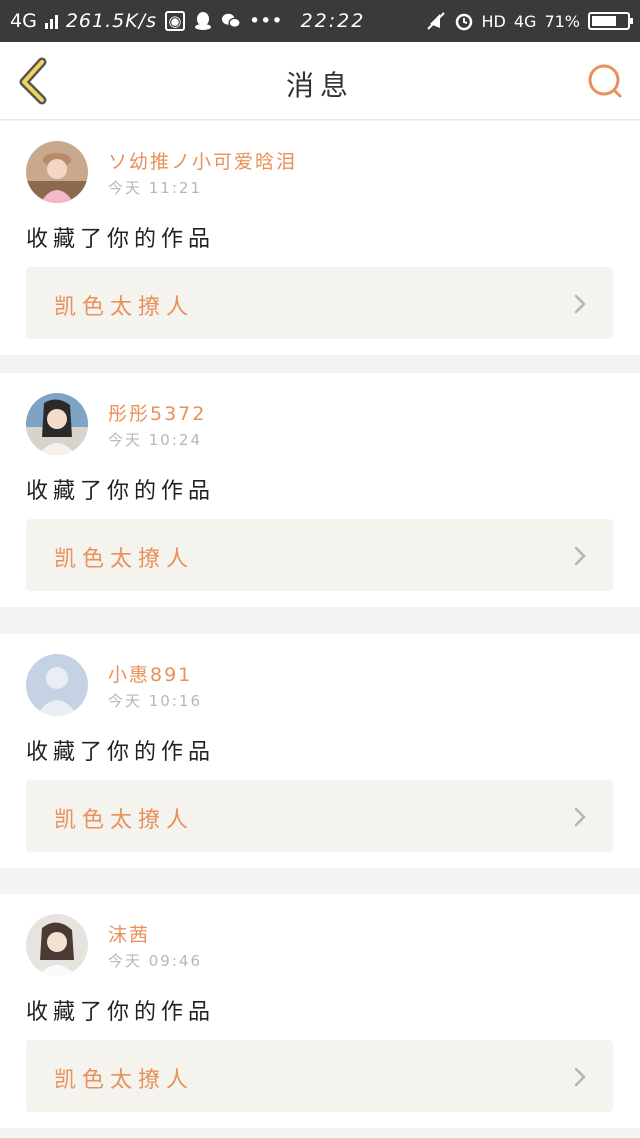 The width and height of the screenshot is (640, 1138). Describe the element at coordinates (562, 21) in the screenshot. I see `battery-percent: 71%` at that location.